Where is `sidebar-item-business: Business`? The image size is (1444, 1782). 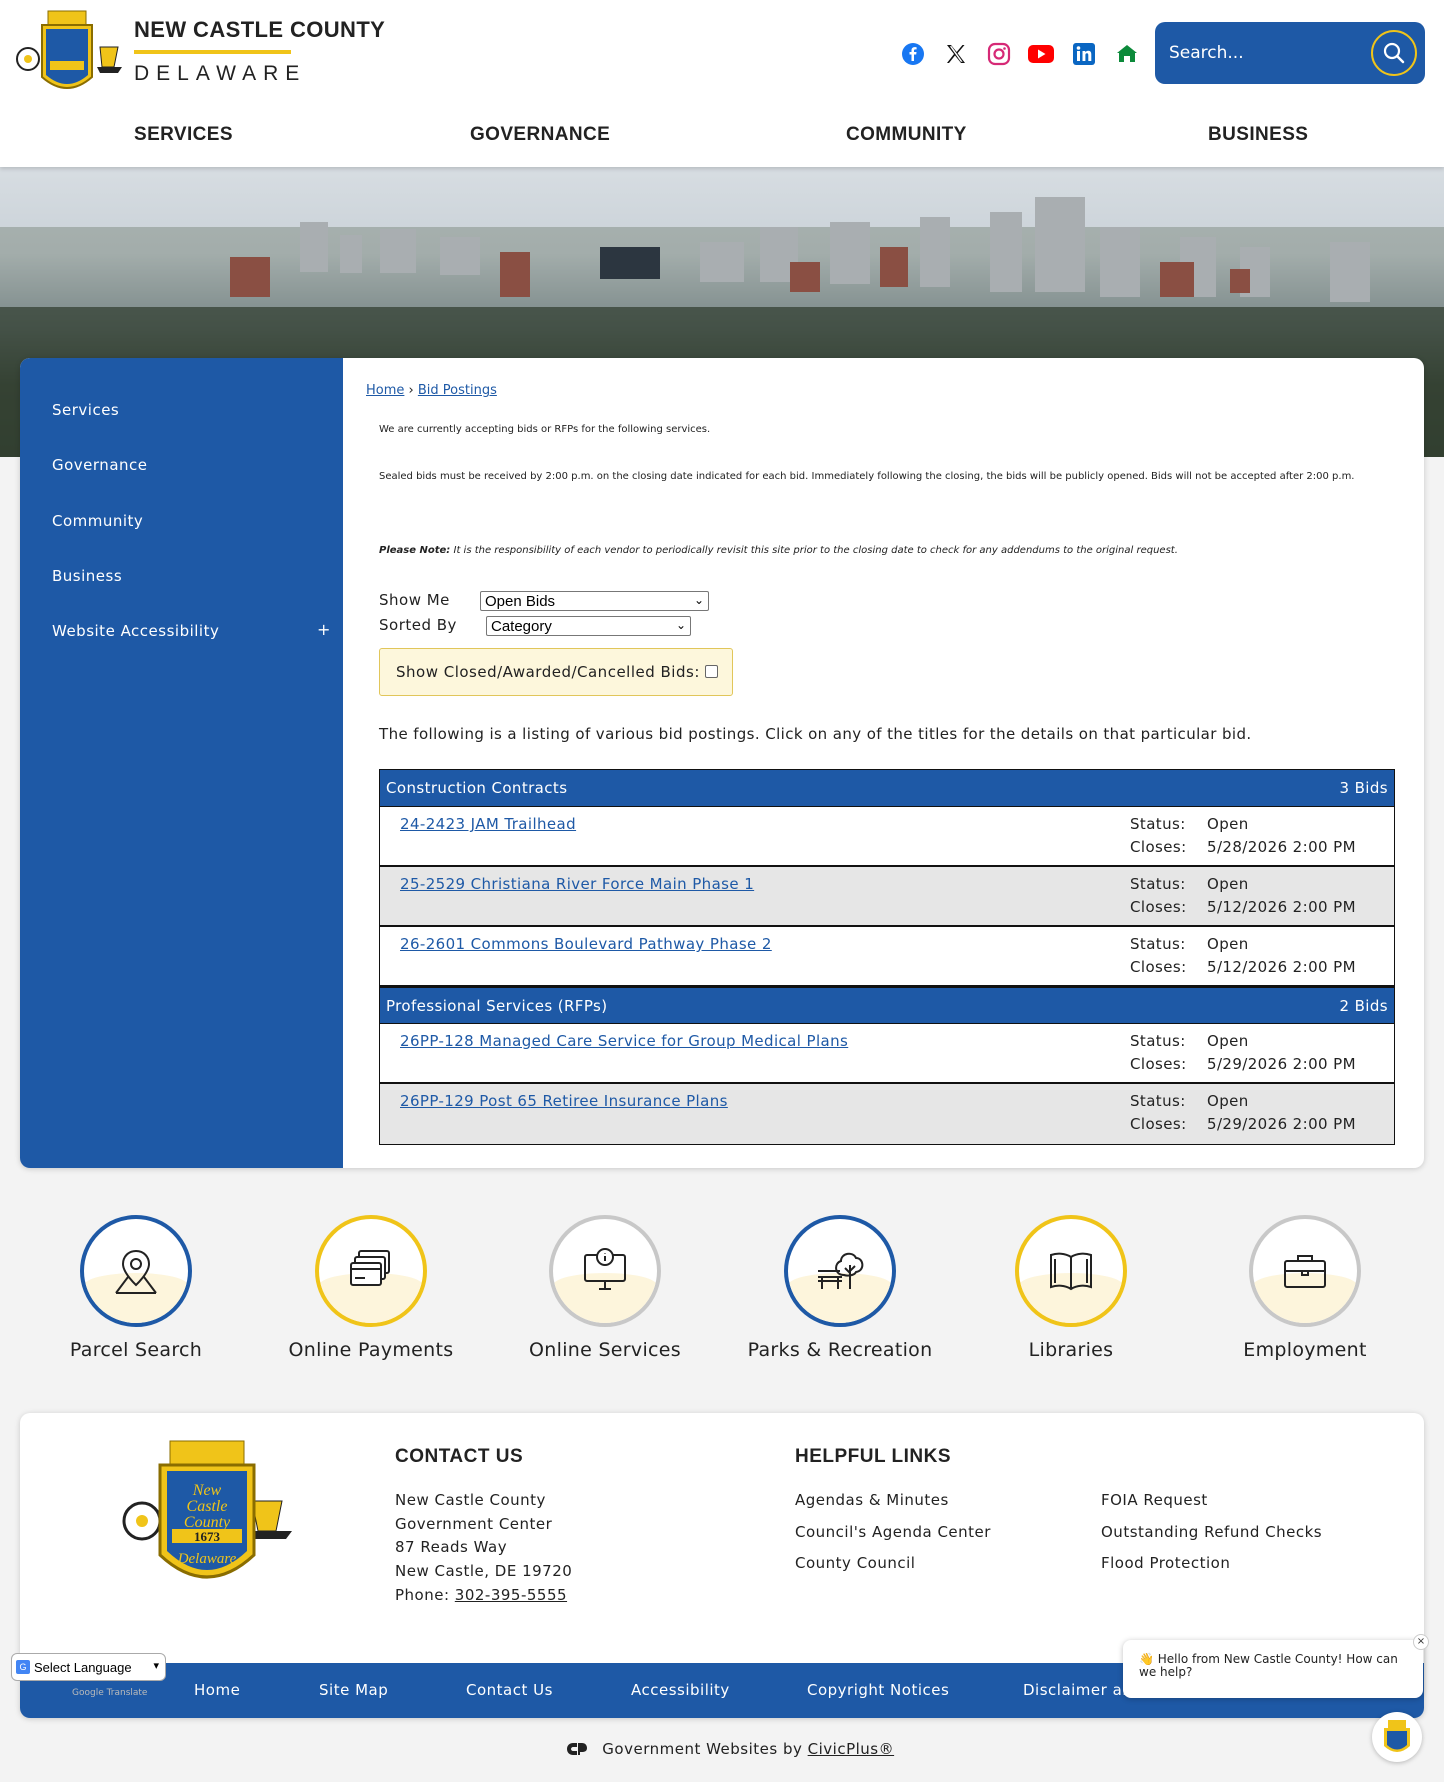
sidebar-item-business: Business is located at coordinates (87, 576).